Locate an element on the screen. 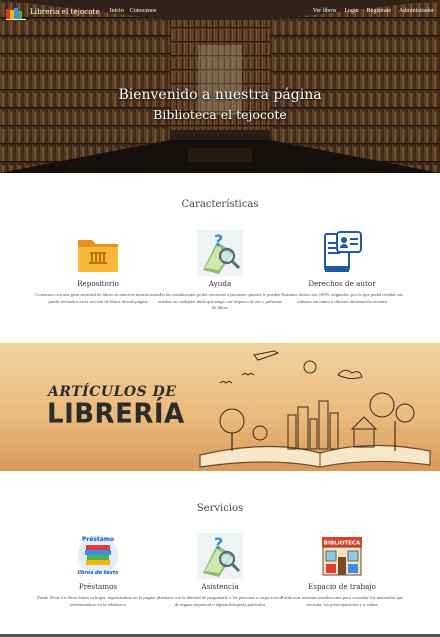 This screenshot has height=637, width=440. features-title: Características is located at coordinates (220, 204).